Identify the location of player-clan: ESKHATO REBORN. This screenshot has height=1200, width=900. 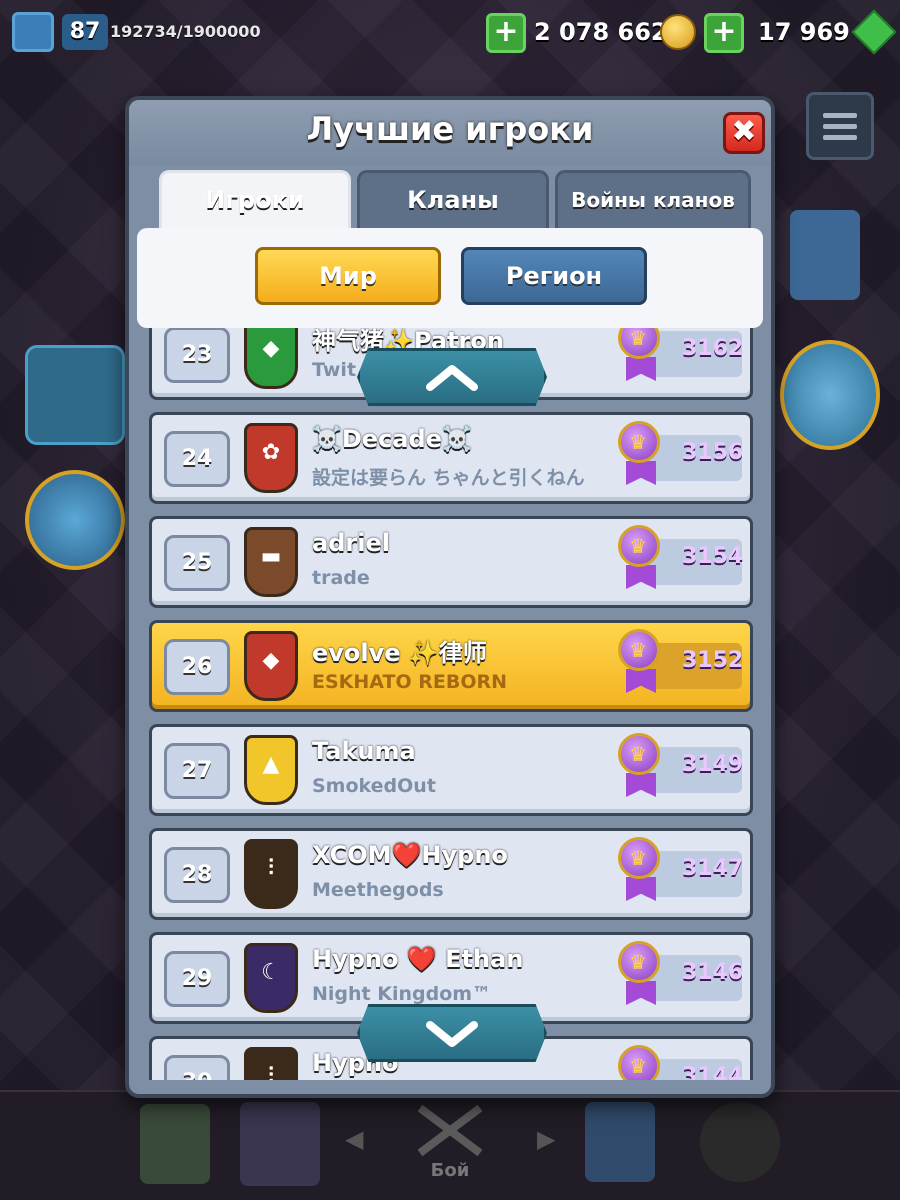
(410, 682).